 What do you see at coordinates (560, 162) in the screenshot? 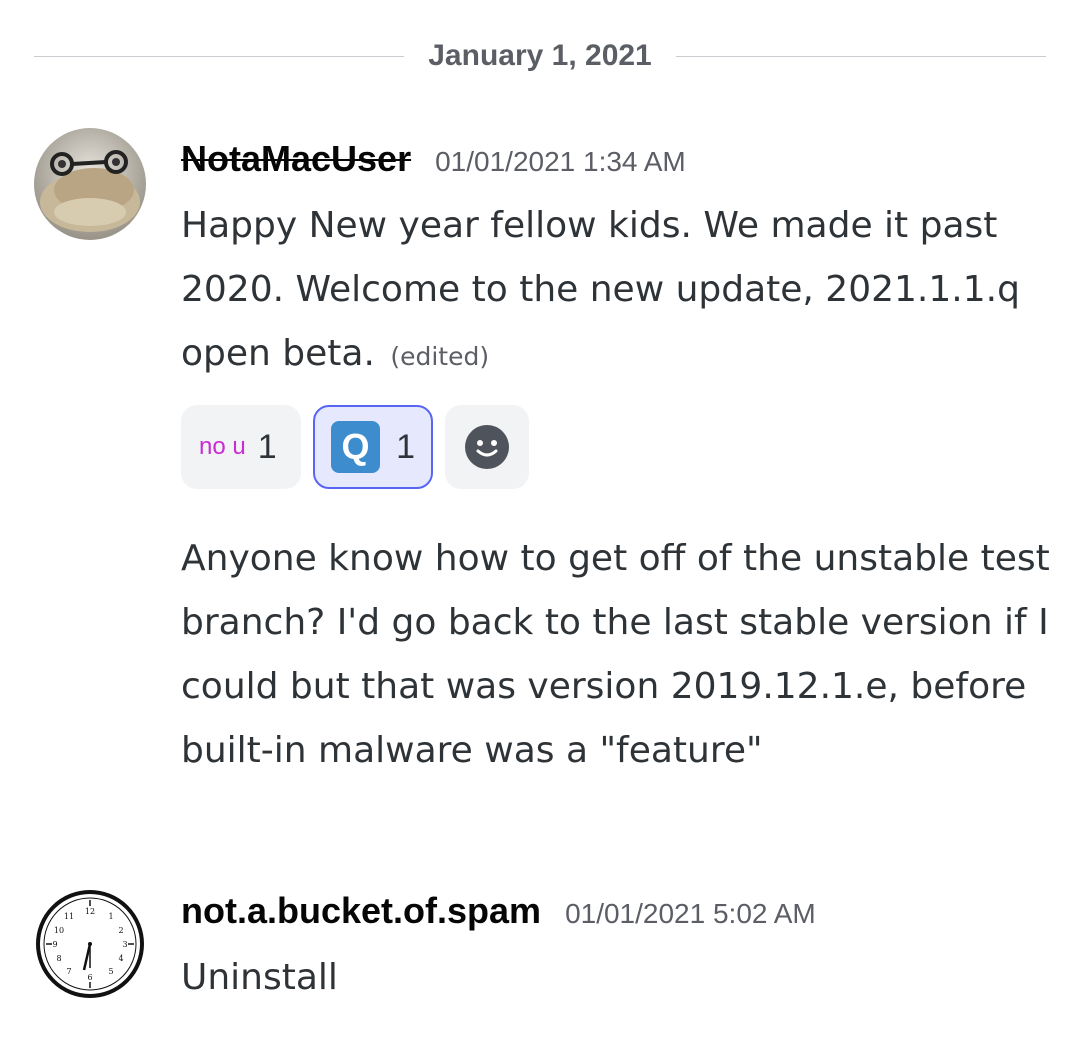
I see `timestamp: 01/01/2021 1:34 AM` at bounding box center [560, 162].